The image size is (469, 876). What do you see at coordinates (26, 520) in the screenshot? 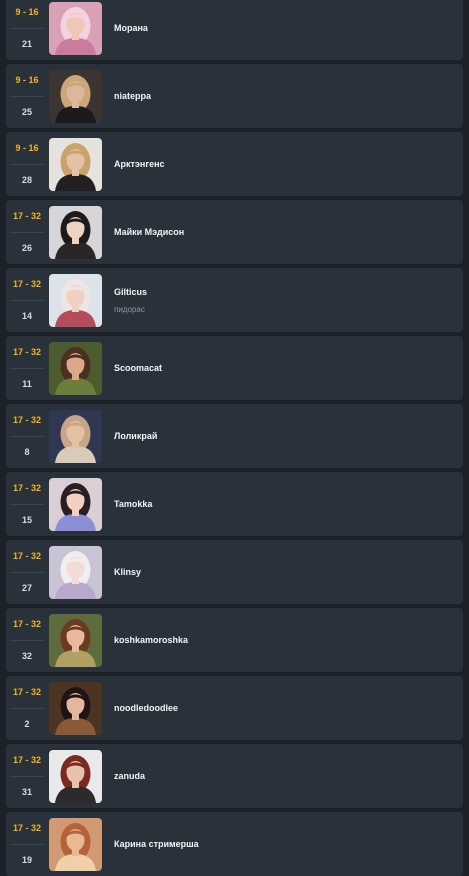
I see `rank-number: 15` at bounding box center [26, 520].